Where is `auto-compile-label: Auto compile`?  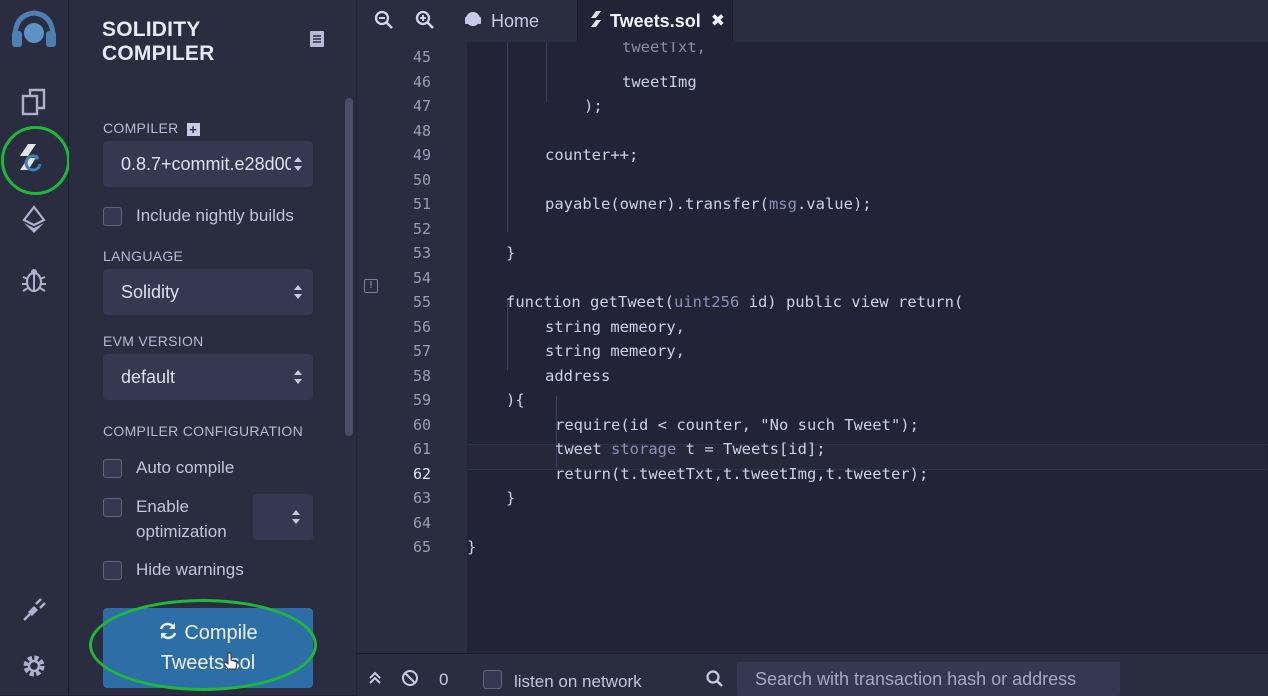
auto-compile-label: Auto compile is located at coordinates (185, 467).